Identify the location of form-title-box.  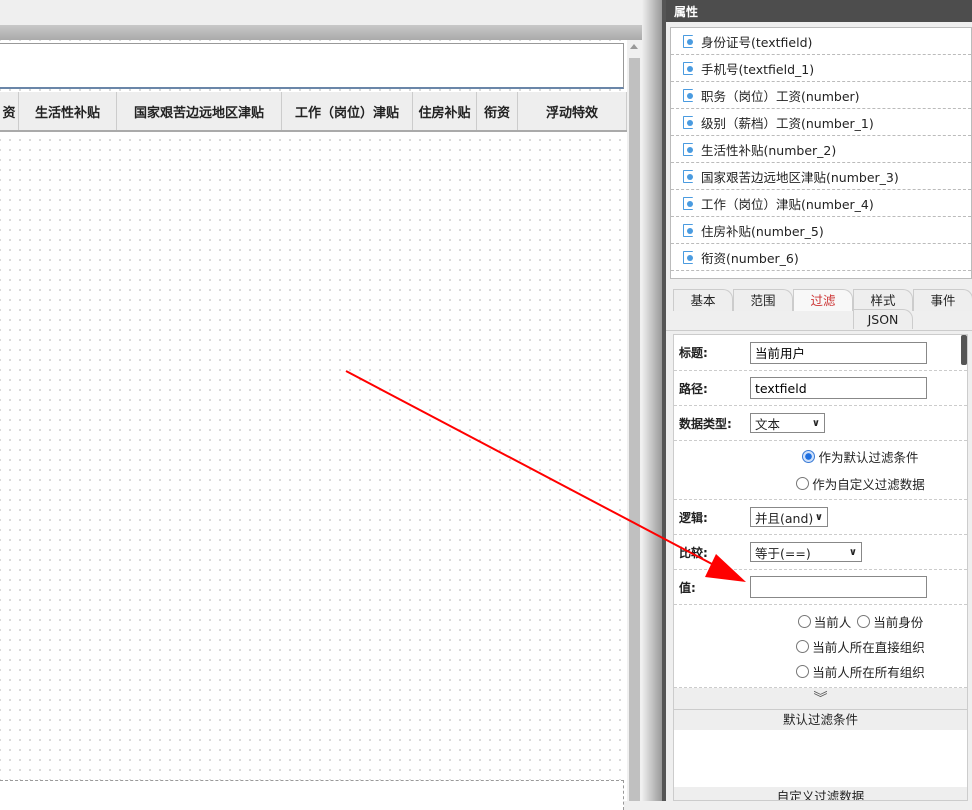
(312, 66).